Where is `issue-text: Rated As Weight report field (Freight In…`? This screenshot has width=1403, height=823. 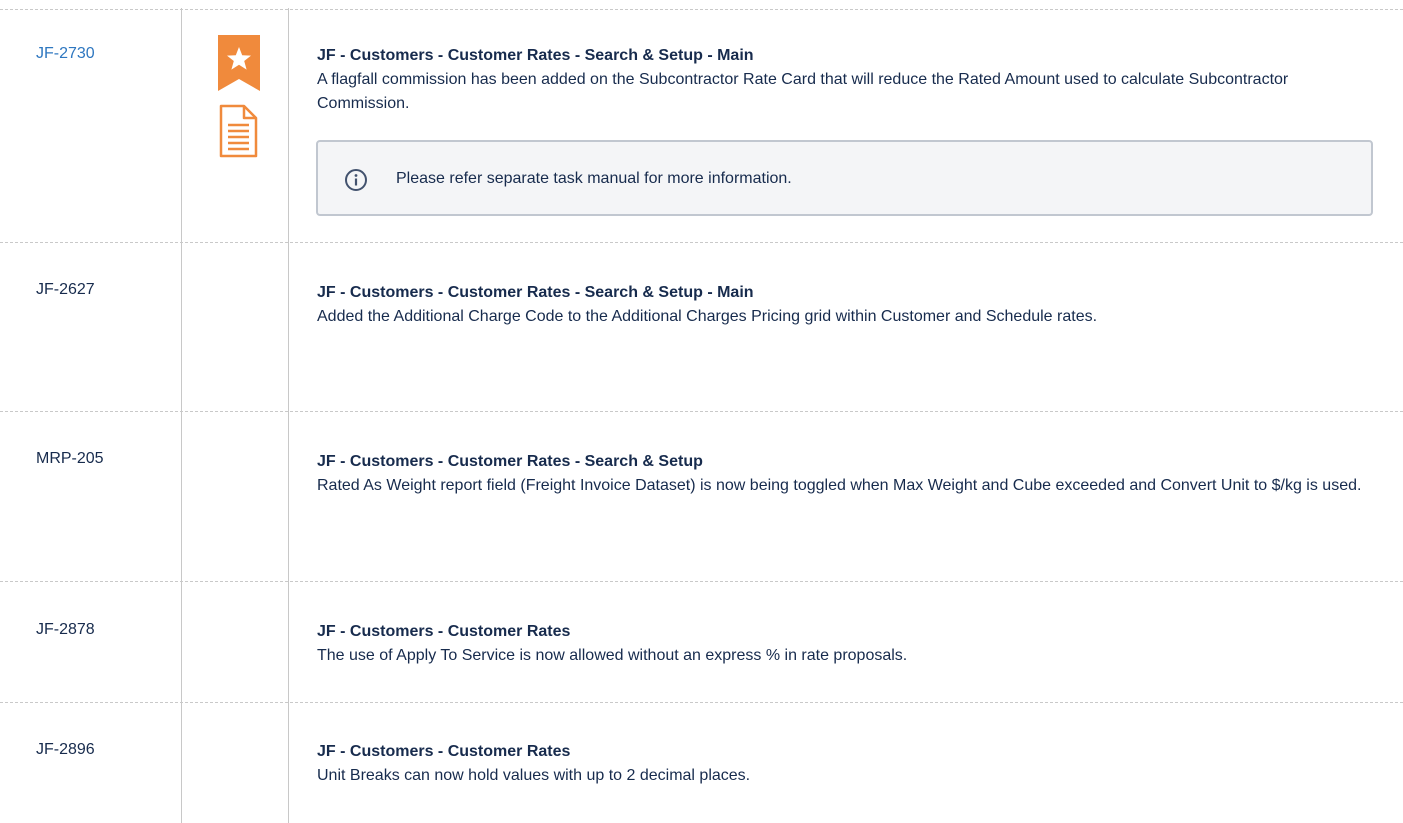
issue-text: Rated As Weight report field (Freight In… is located at coordinates (839, 485).